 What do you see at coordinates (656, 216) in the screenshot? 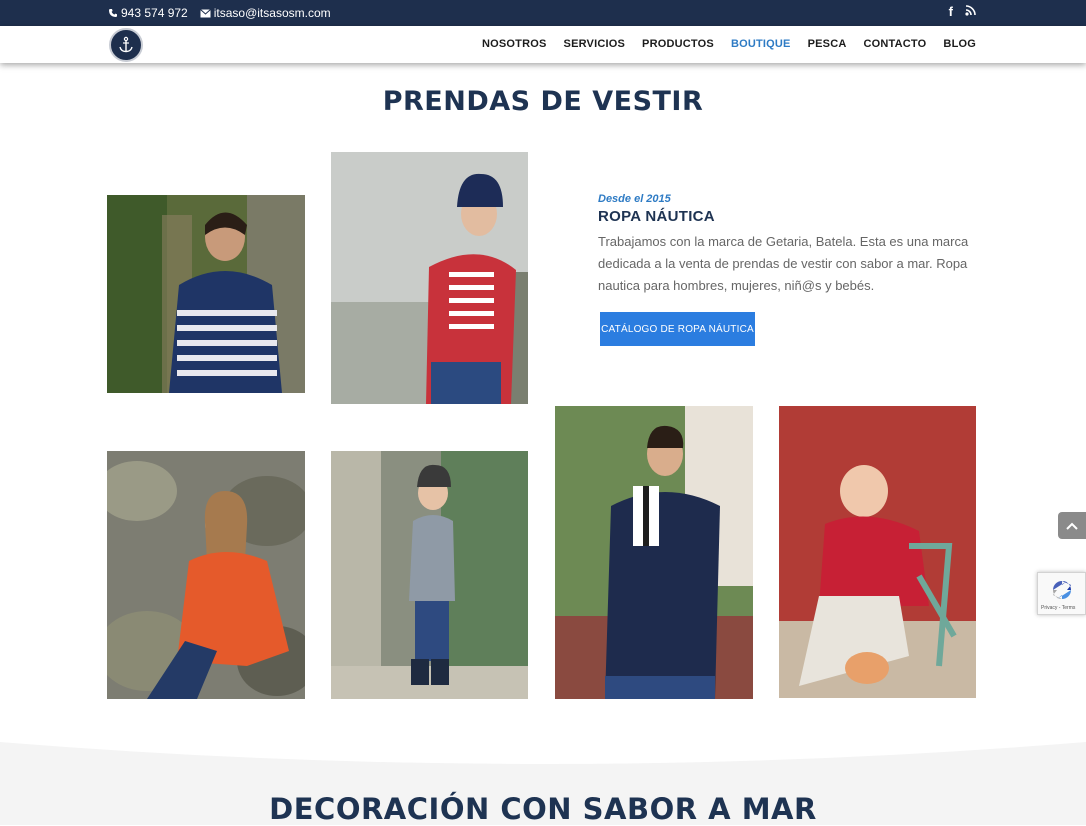
I see `intro-heading: ROPA NÁUTICA` at bounding box center [656, 216].